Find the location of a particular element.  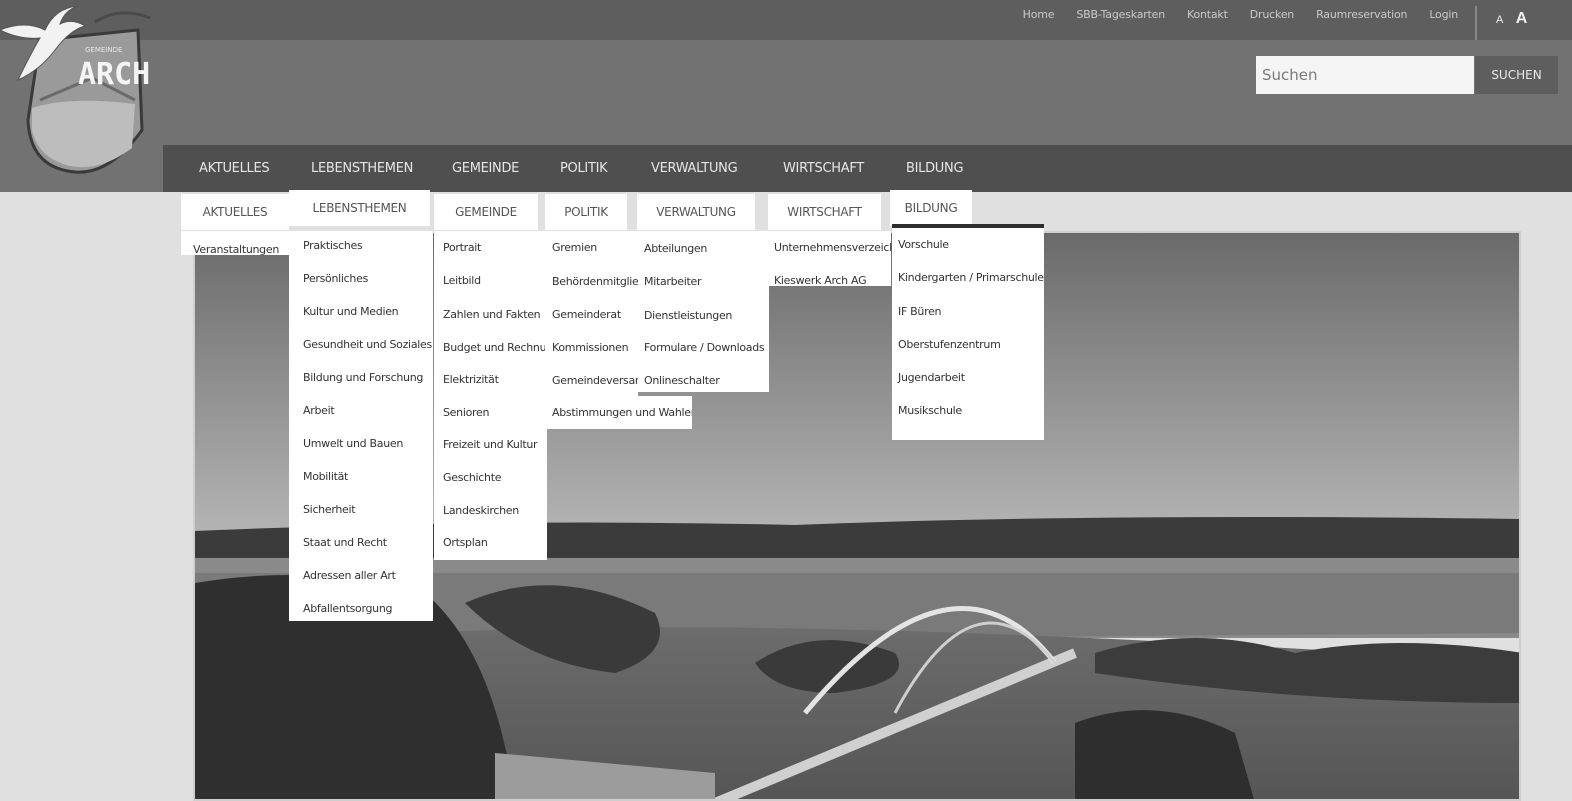

menu-item: IF Büren is located at coordinates (917, 311).